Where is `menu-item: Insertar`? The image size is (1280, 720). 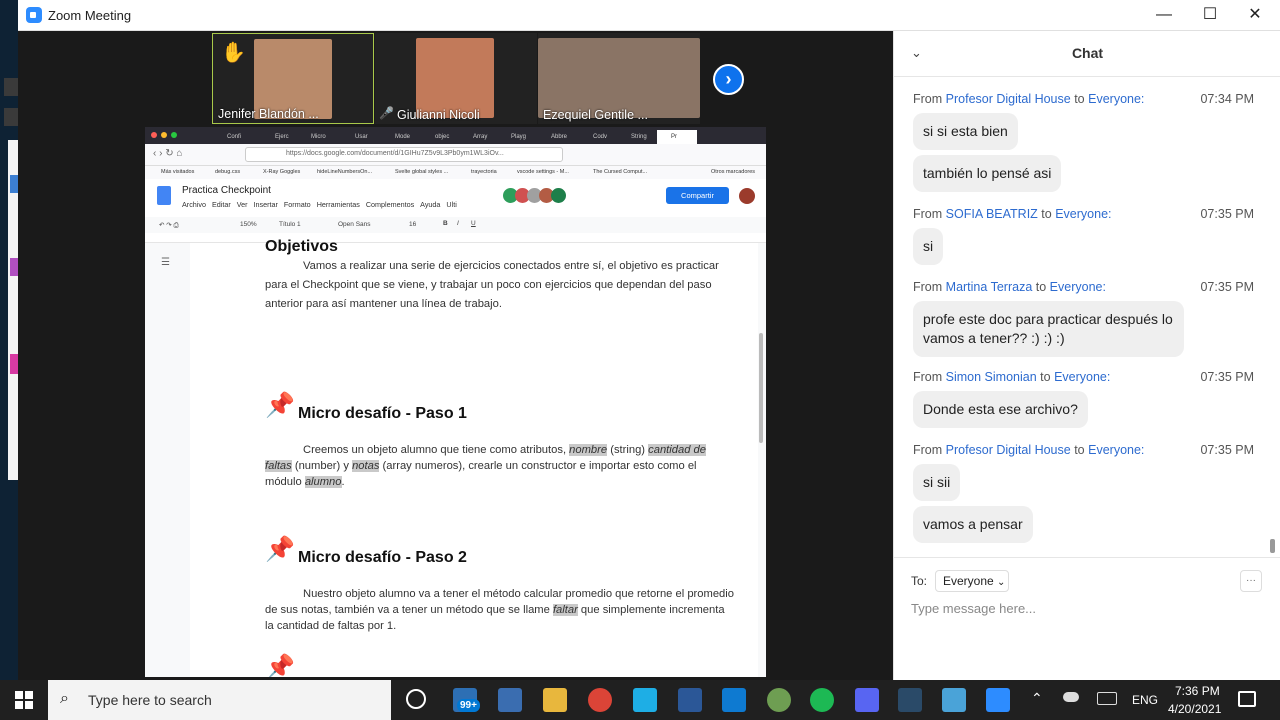 menu-item: Insertar is located at coordinates (266, 204).